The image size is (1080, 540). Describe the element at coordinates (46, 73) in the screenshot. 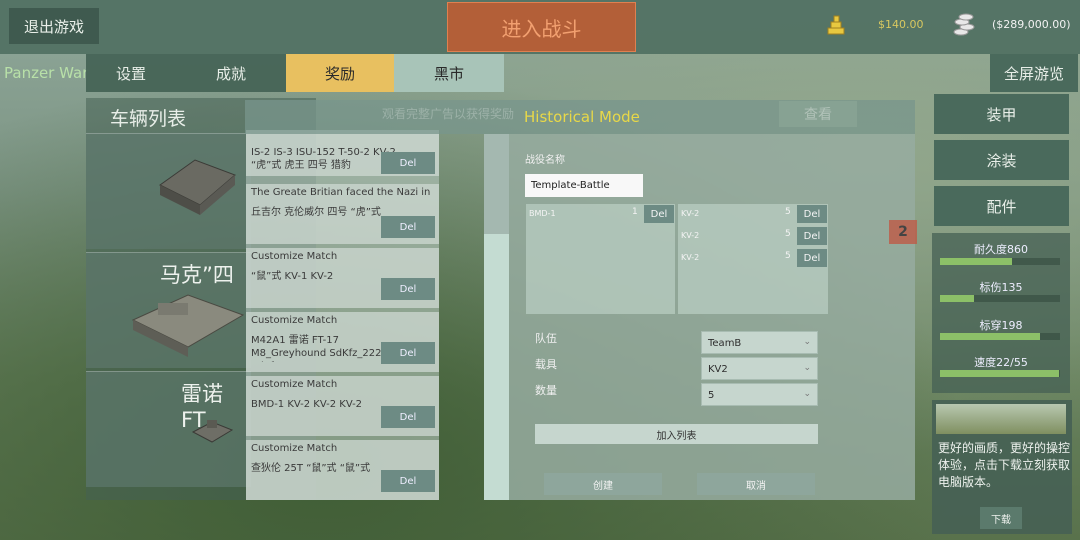

I see `brand-label: Panzer War` at that location.